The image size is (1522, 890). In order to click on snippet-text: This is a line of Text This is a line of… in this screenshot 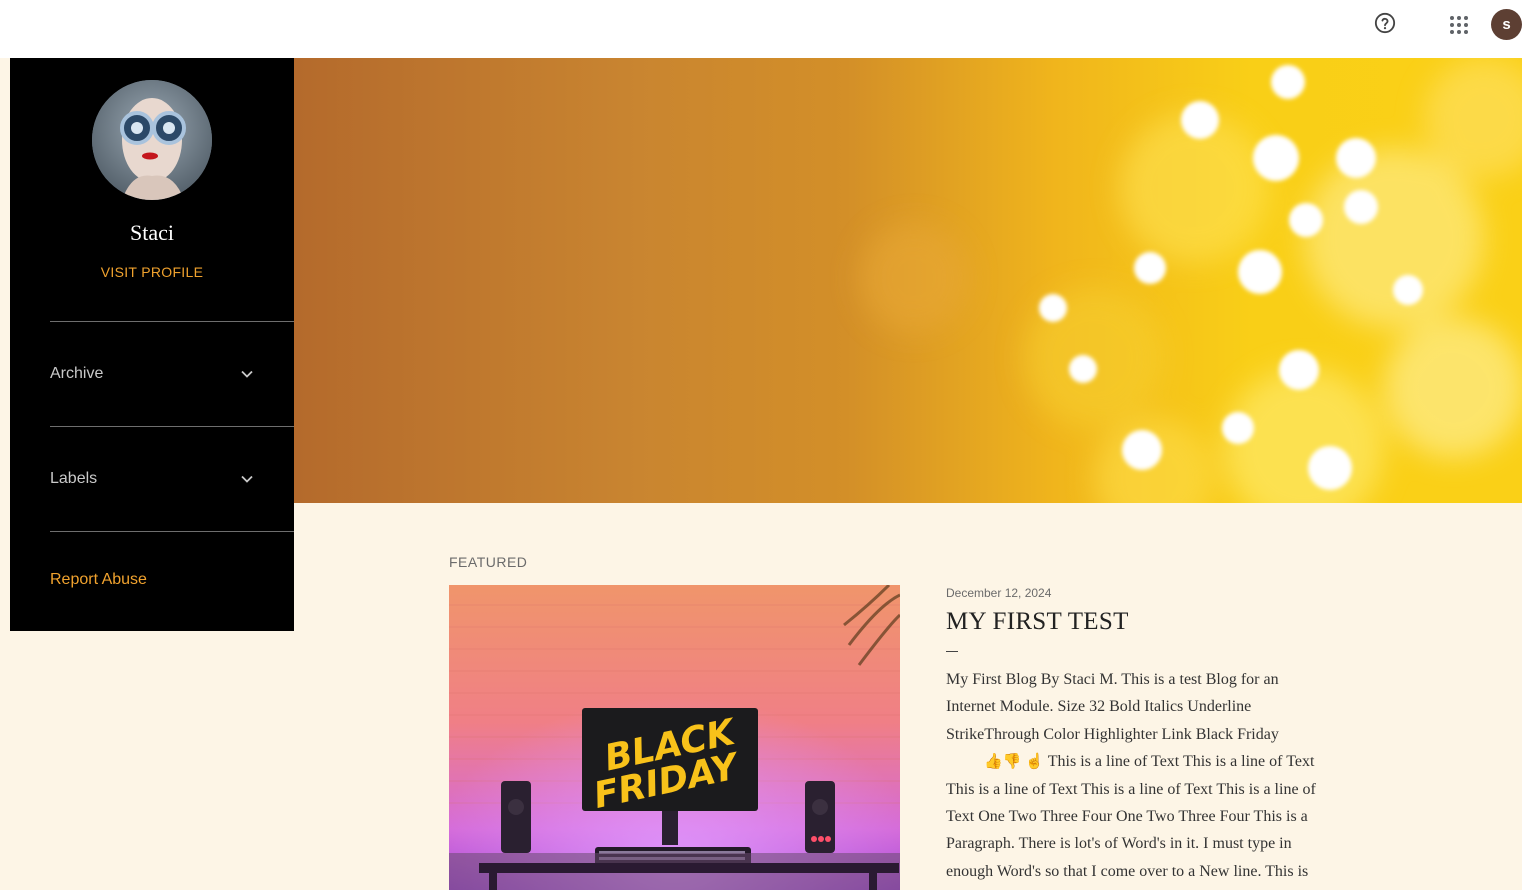, I will do `click(1181, 761)`.